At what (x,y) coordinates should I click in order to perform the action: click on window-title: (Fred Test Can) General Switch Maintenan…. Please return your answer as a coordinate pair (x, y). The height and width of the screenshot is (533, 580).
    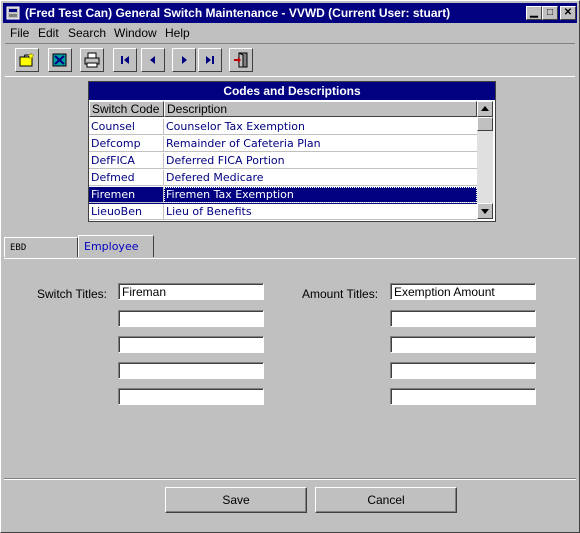
    Looking at the image, I should click on (238, 13).